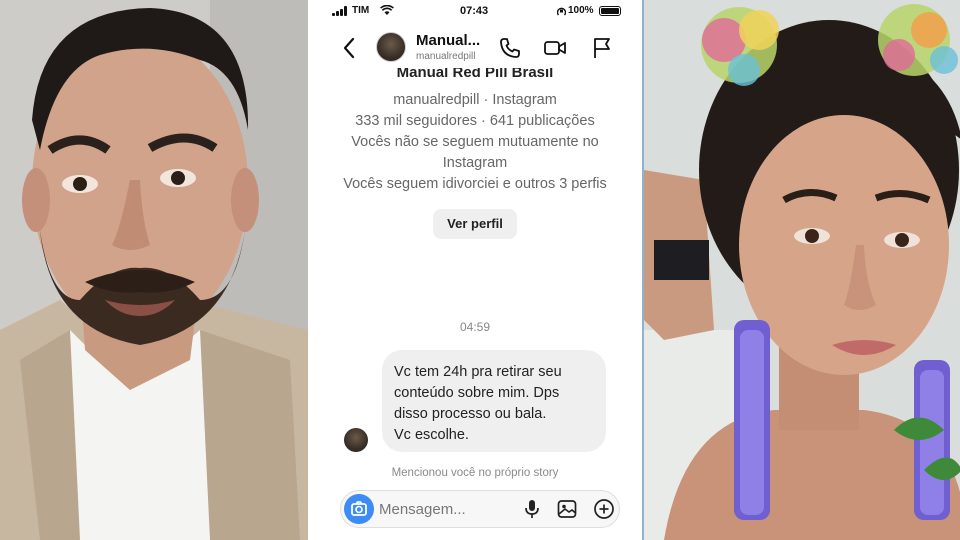  I want to click on message-timestamp: 04:59, so click(475, 327).